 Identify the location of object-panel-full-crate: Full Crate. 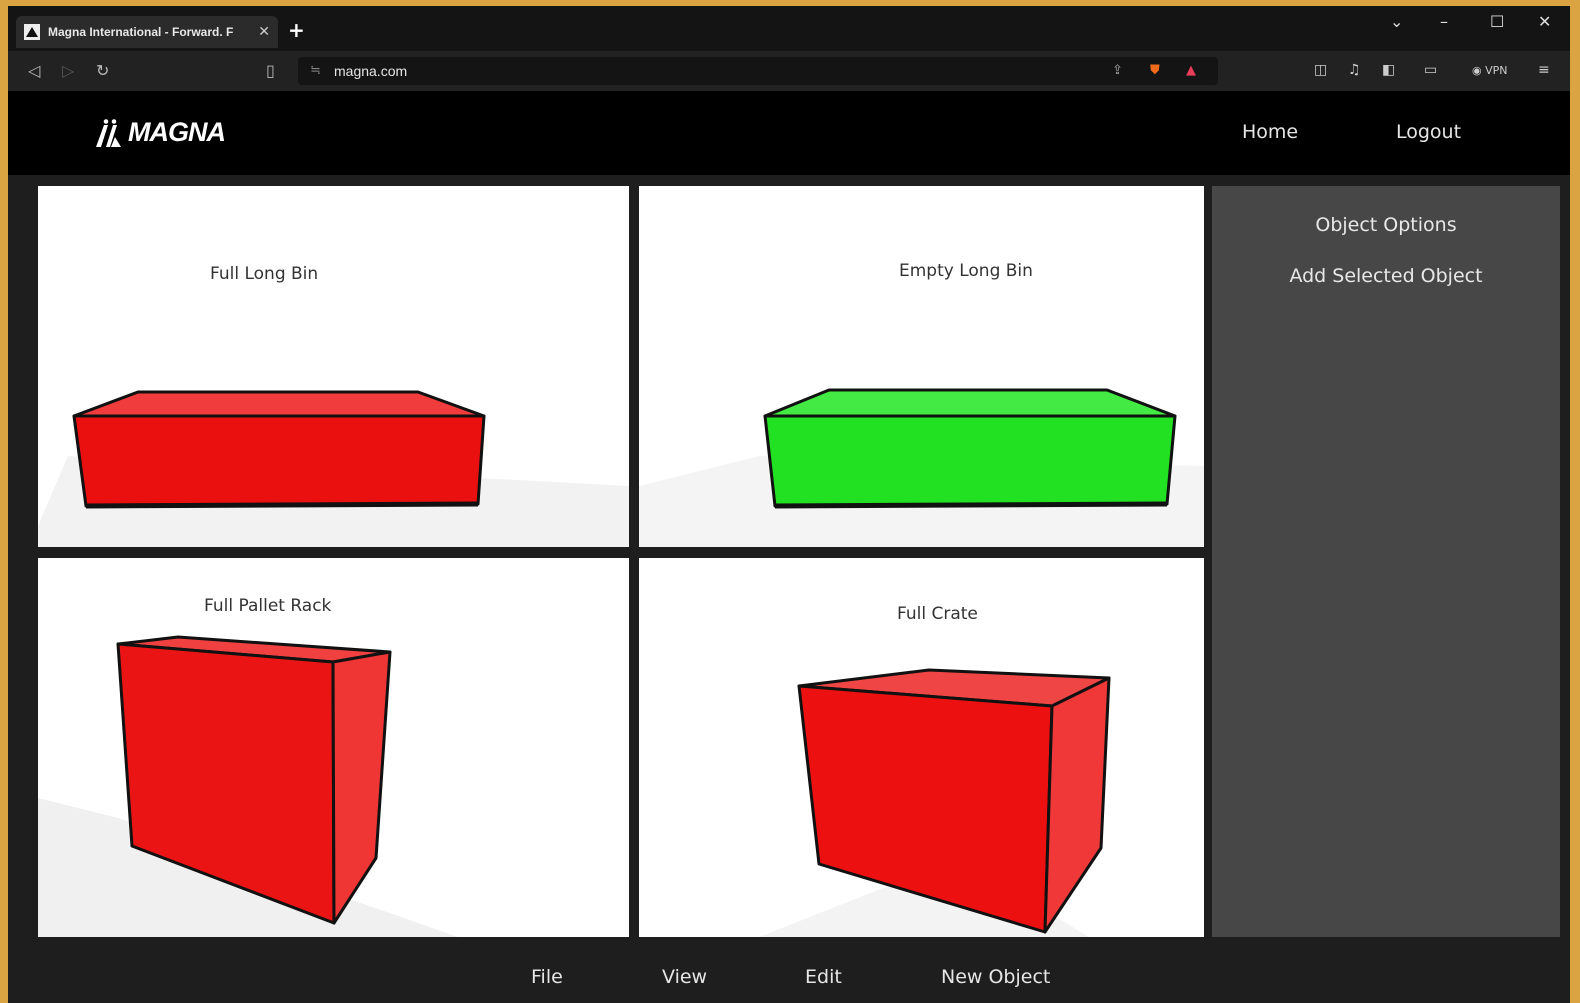
(921, 747).